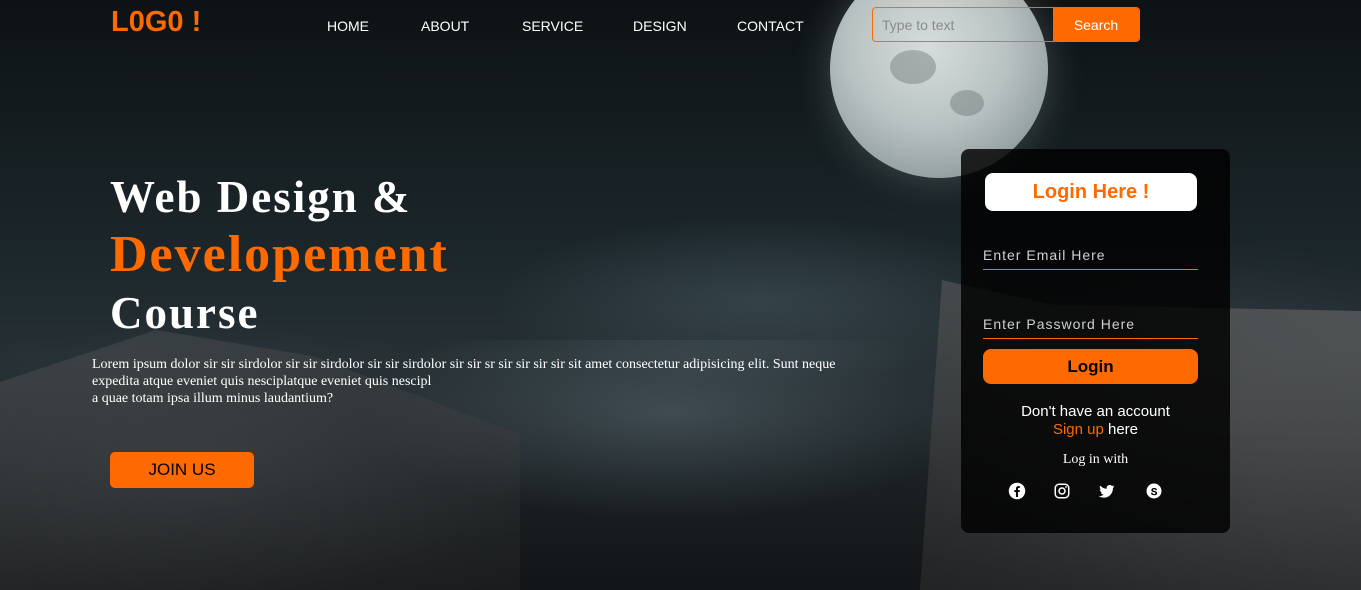 This screenshot has height=590, width=1361. I want to click on search-button: Search, so click(1096, 24).